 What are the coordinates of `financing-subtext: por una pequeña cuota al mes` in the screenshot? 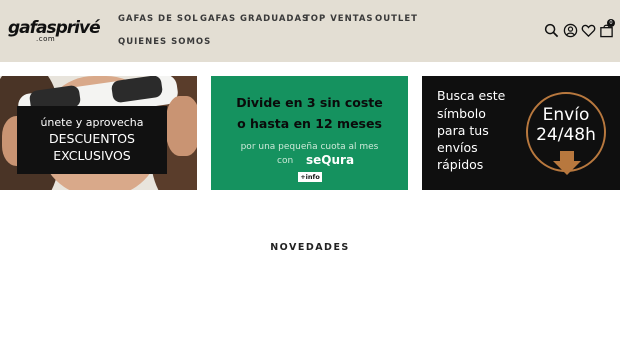 It's located at (309, 147).